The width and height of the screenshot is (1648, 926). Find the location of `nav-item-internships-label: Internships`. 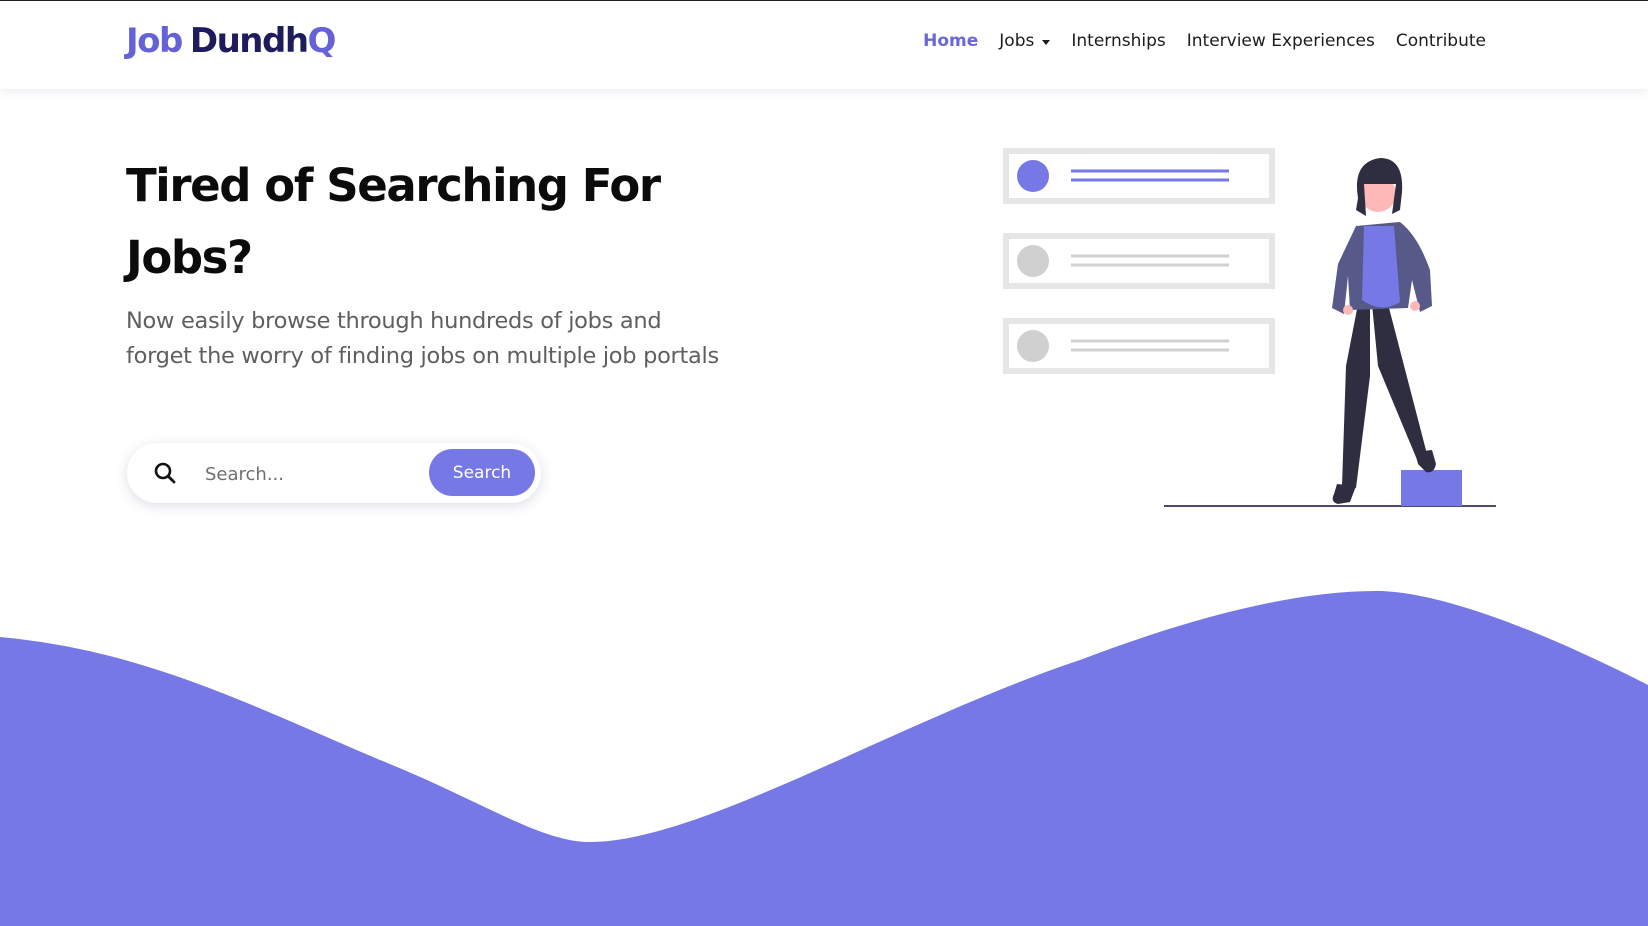

nav-item-internships-label: Internships is located at coordinates (1118, 41).